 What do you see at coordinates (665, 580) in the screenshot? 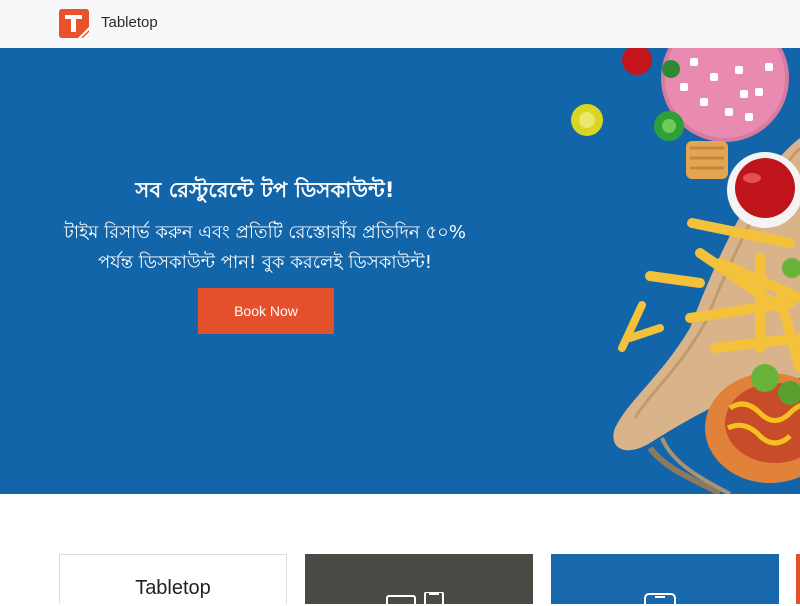
I see `feature-card-phone` at bounding box center [665, 580].